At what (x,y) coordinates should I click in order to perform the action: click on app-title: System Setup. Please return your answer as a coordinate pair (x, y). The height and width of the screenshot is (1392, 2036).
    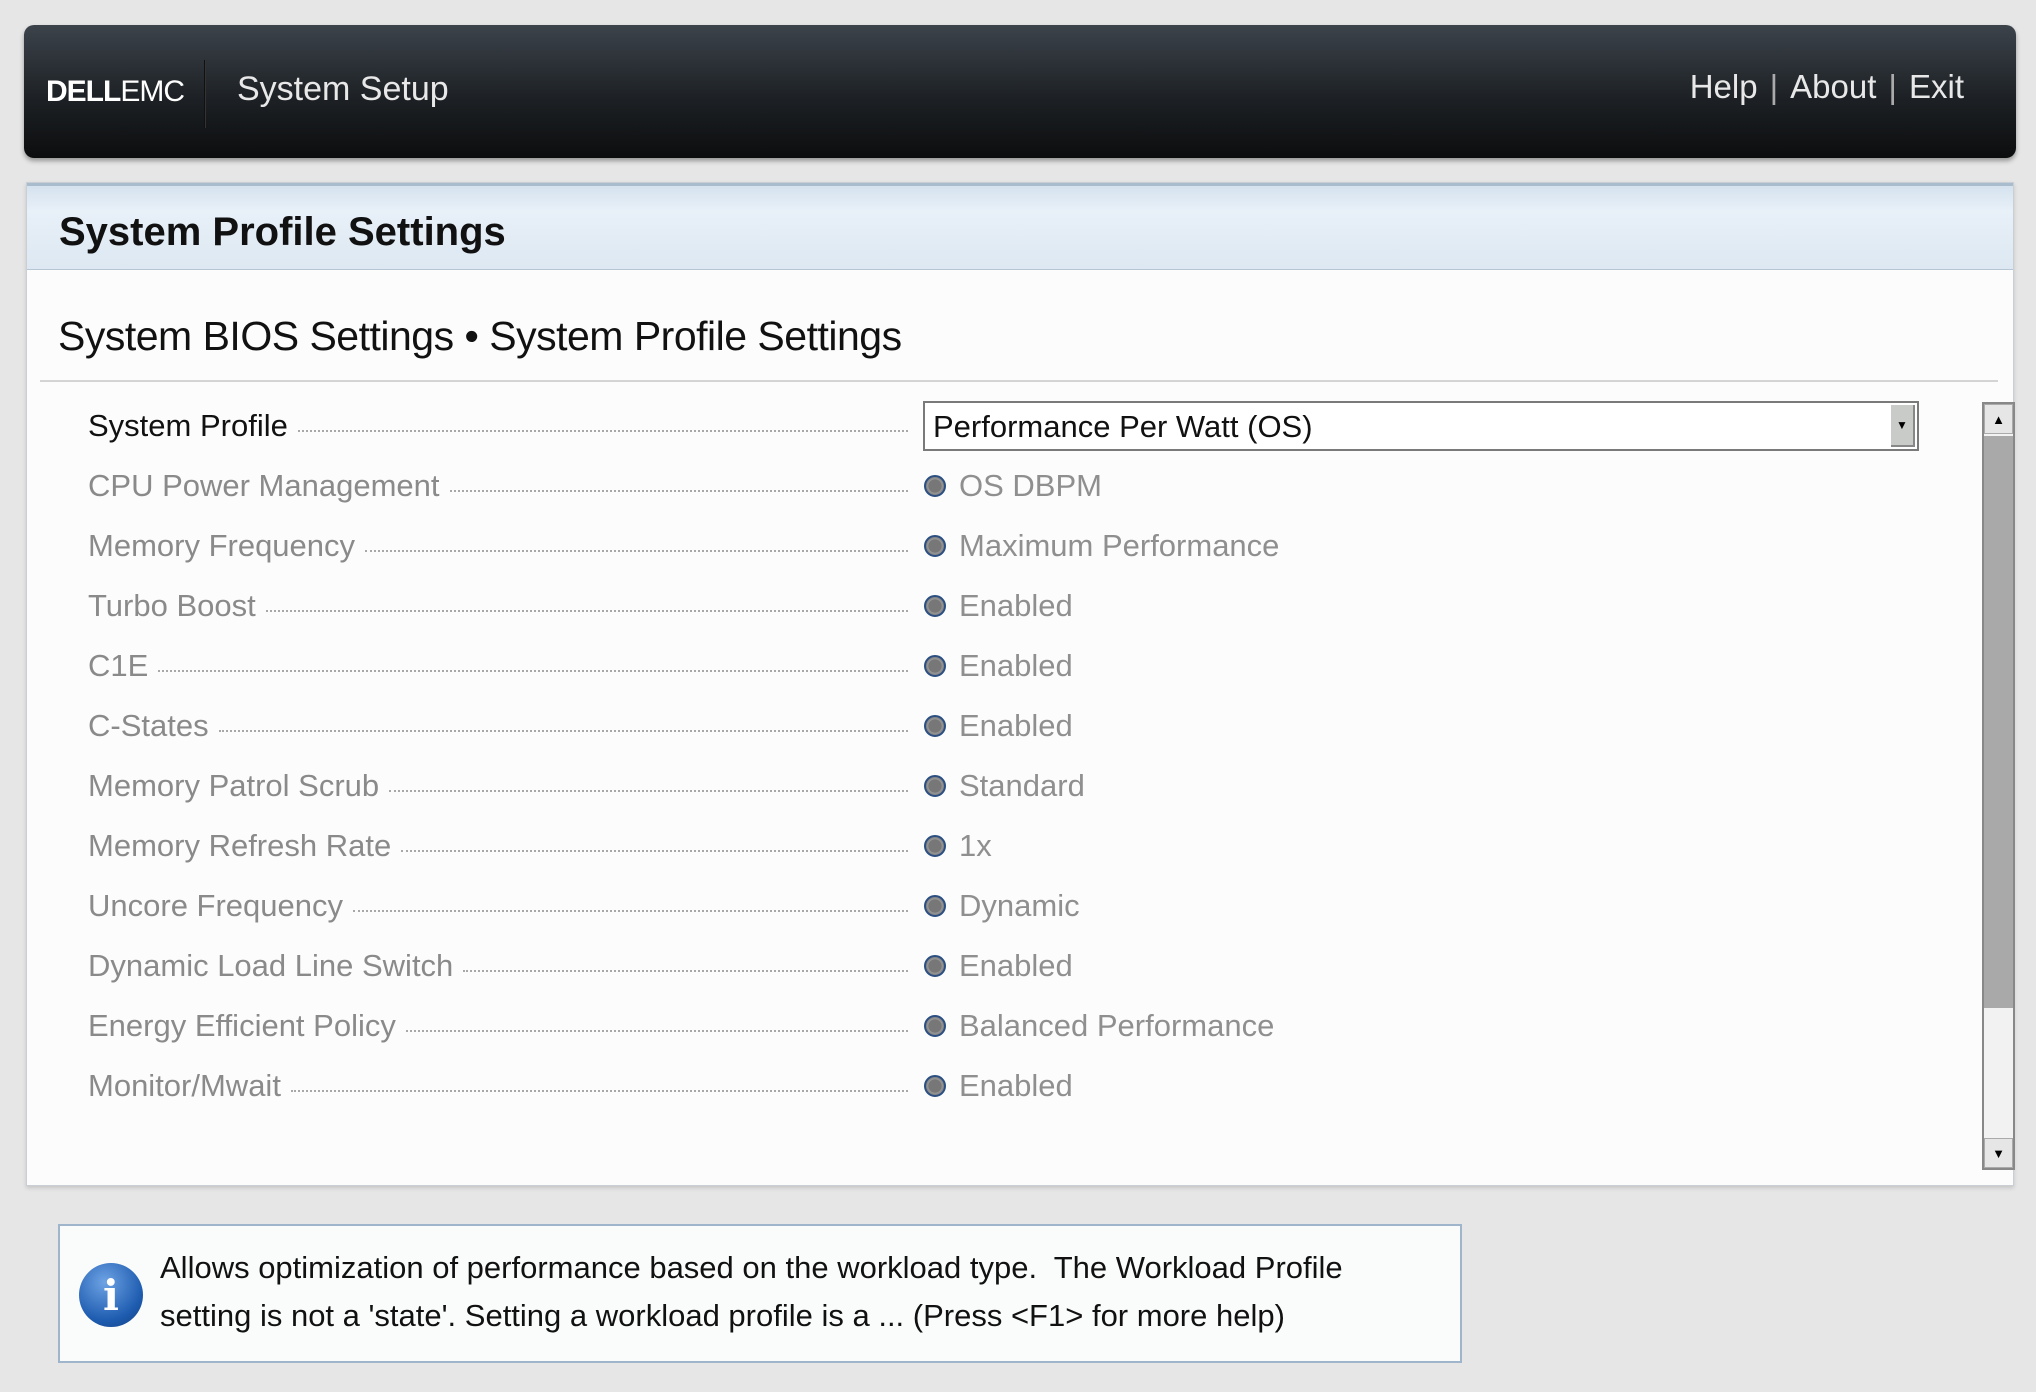
    Looking at the image, I should click on (343, 89).